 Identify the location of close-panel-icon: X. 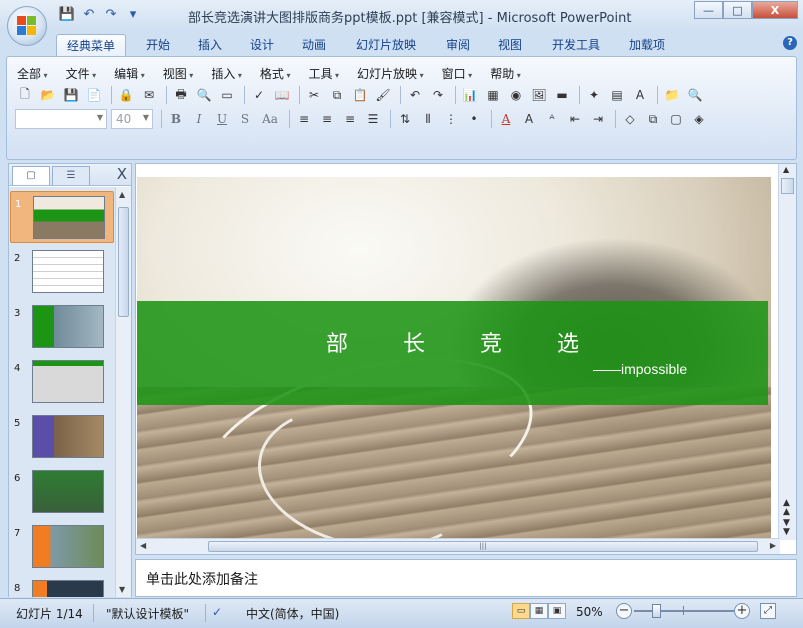
(122, 174).